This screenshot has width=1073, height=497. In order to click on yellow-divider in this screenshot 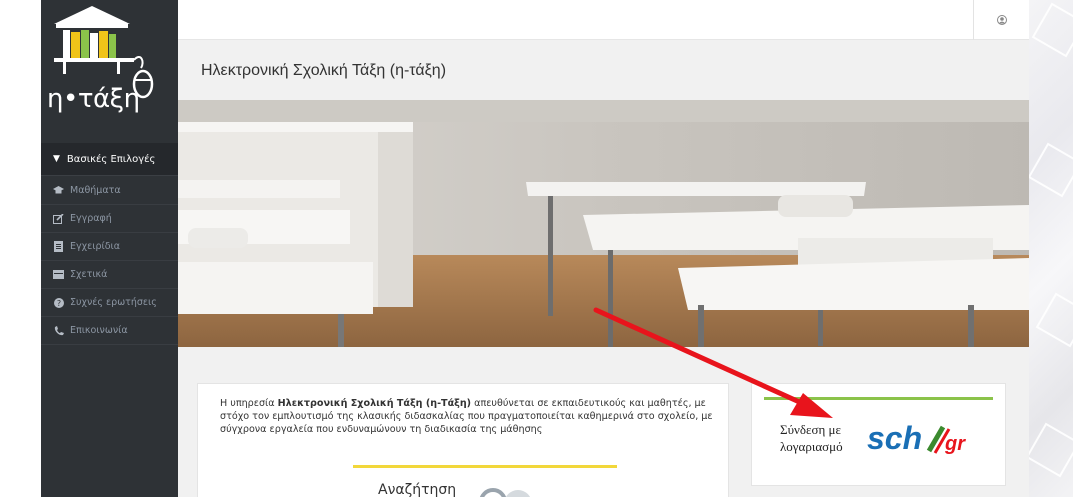, I will do `click(485, 466)`.